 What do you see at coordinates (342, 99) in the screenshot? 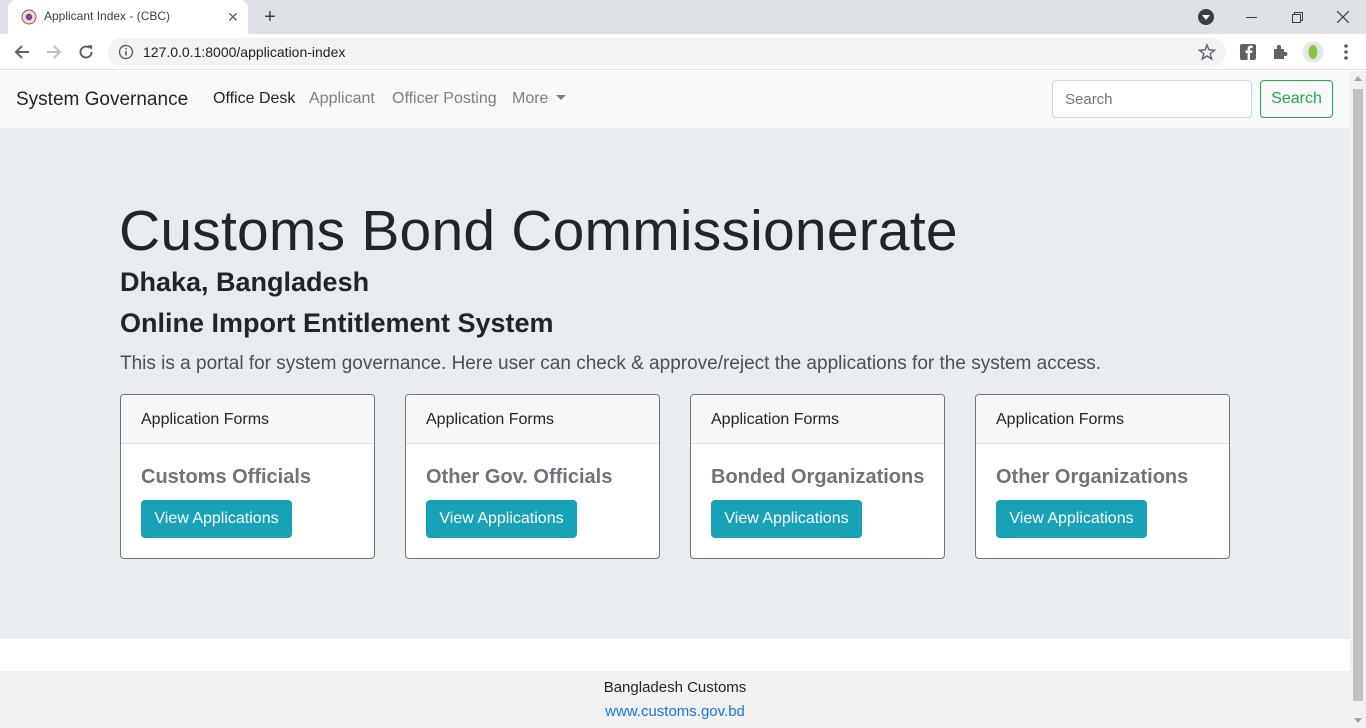
I see `nav-applicant: Applicant` at bounding box center [342, 99].